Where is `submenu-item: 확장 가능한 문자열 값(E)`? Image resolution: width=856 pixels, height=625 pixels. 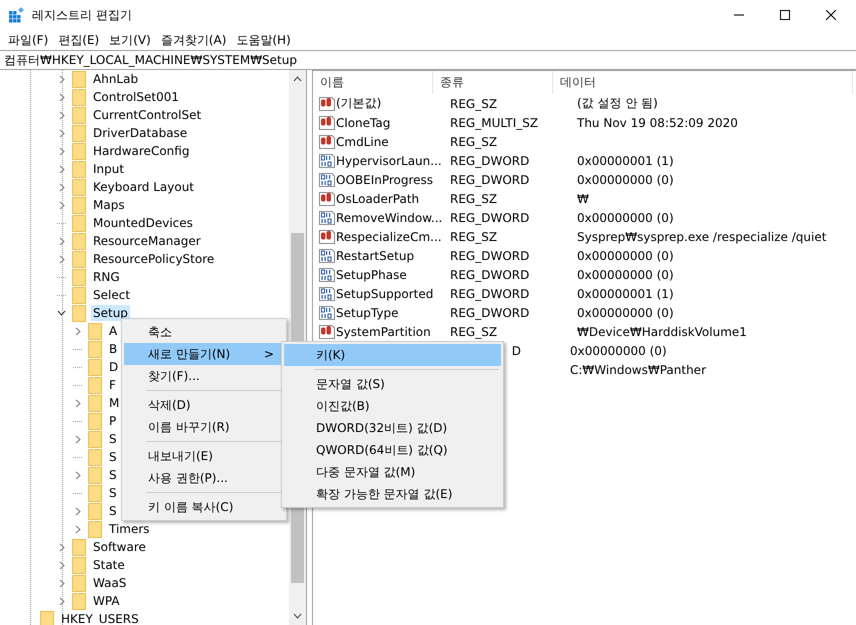 submenu-item: 확장 가능한 문자열 값(E) is located at coordinates (392, 494).